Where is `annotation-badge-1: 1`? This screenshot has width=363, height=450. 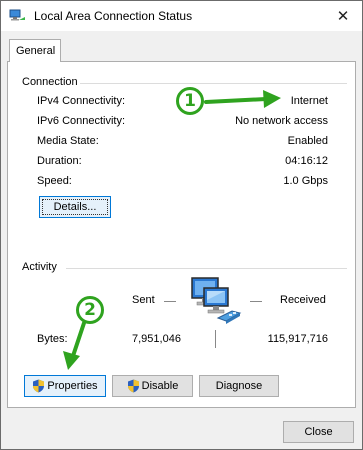
annotation-badge-1: 1 is located at coordinates (190, 101).